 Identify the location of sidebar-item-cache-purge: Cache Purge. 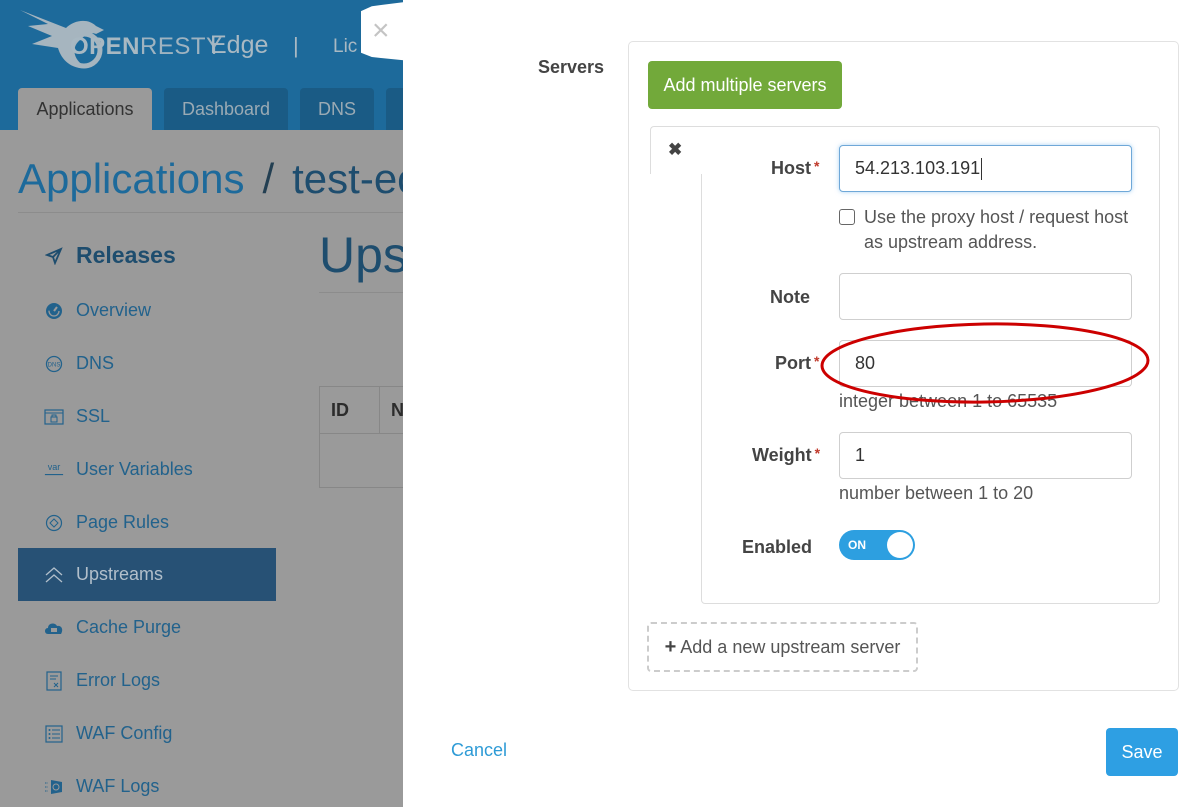
(147, 627).